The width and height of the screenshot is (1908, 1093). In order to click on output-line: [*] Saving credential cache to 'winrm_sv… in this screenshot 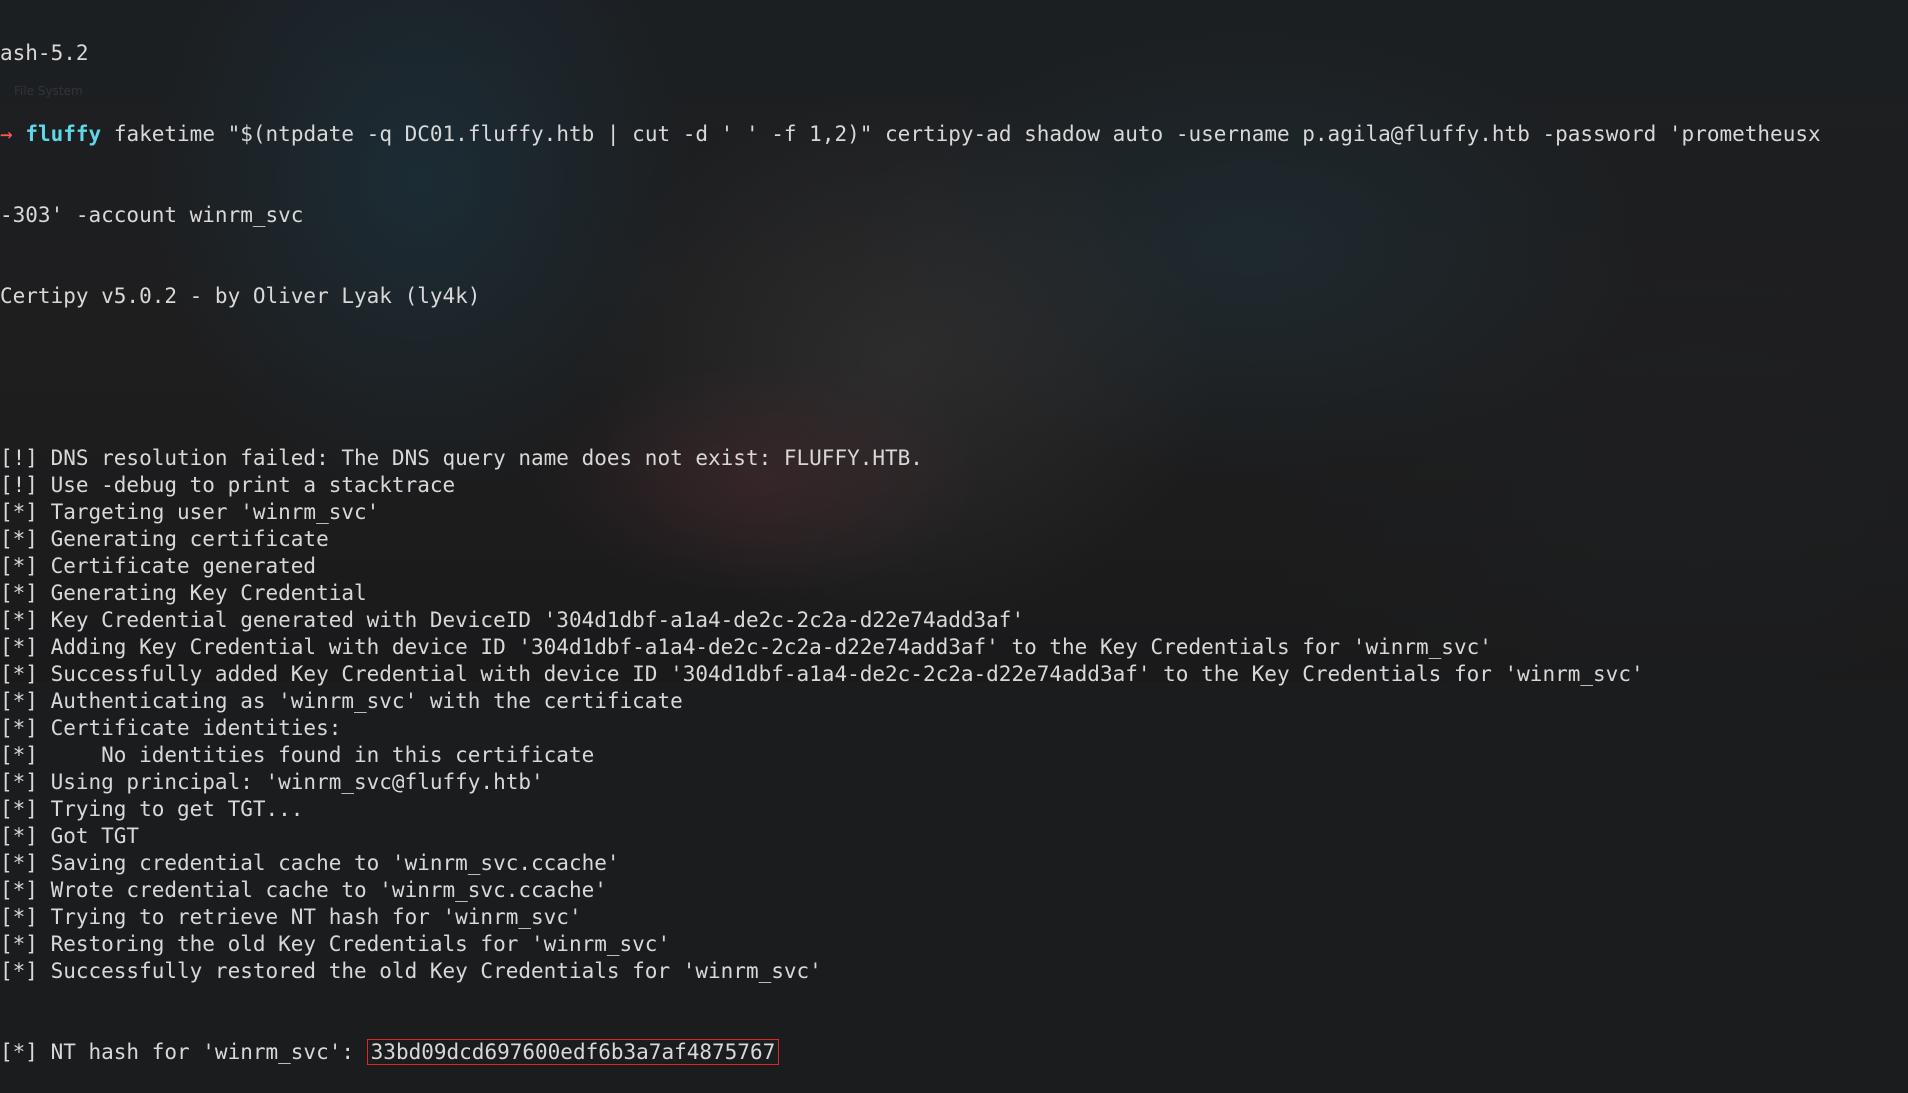, I will do `click(310, 863)`.